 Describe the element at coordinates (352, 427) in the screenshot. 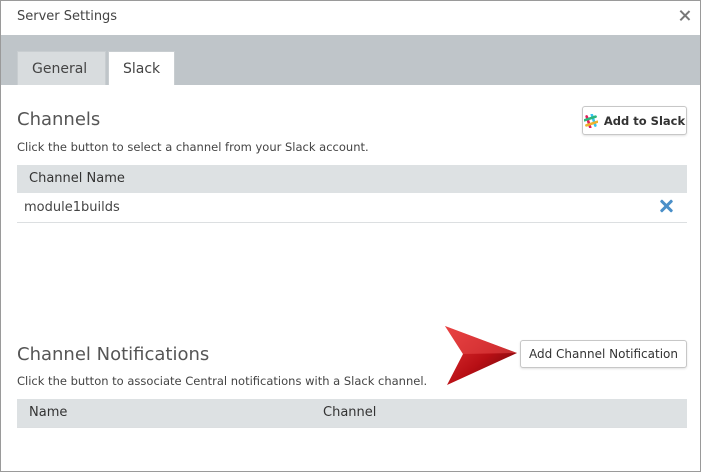

I see `notifications-table-divider` at that location.